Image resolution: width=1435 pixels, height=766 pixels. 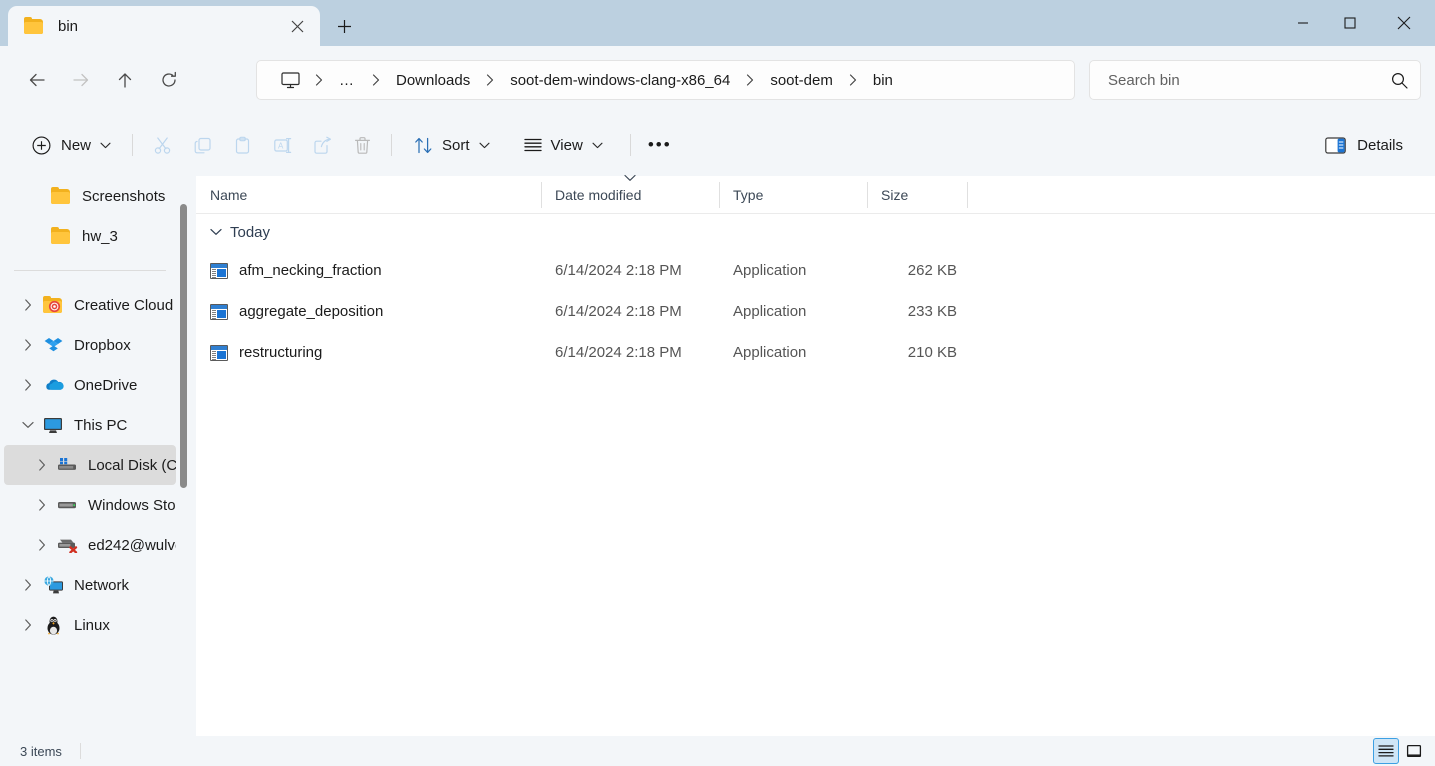 I want to click on column-header-size: Size, so click(x=917, y=195).